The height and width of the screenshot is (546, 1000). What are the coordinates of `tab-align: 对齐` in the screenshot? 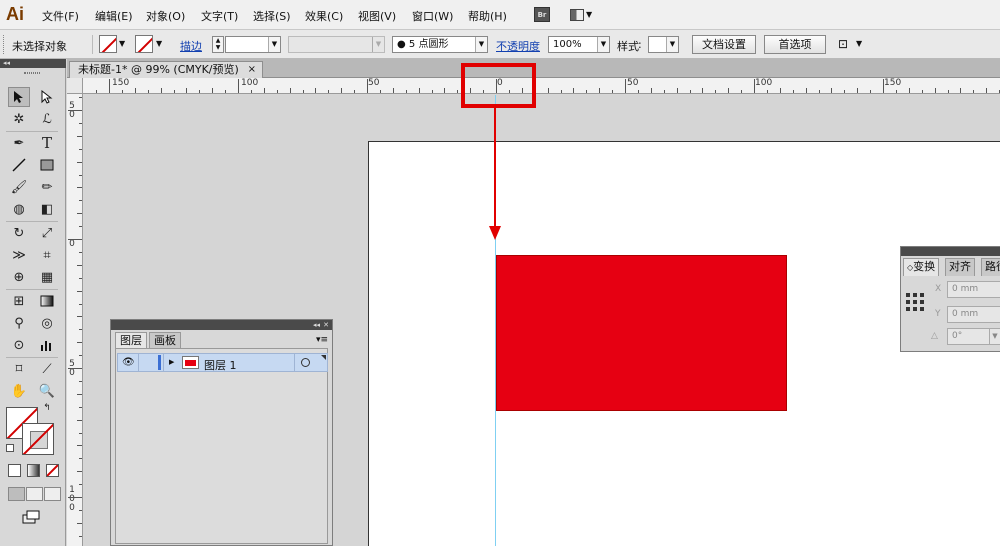 It's located at (960, 267).